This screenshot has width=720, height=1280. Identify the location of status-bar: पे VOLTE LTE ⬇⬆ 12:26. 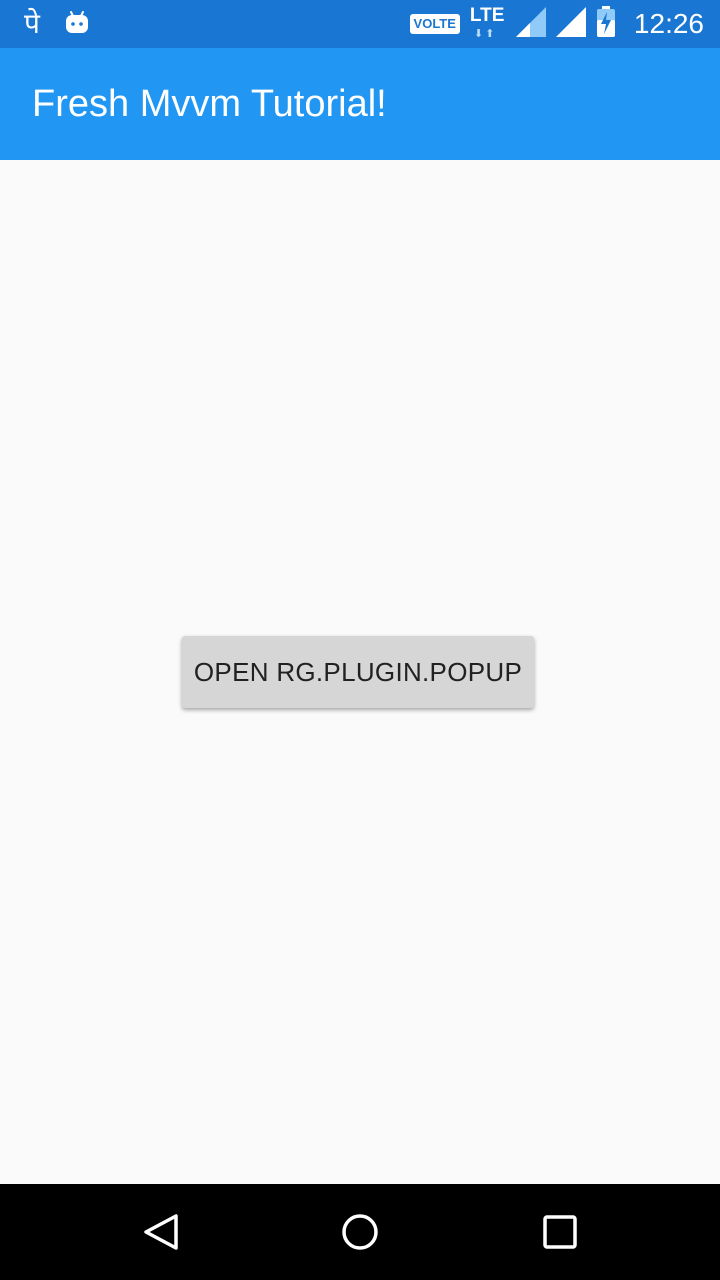
(360, 24).